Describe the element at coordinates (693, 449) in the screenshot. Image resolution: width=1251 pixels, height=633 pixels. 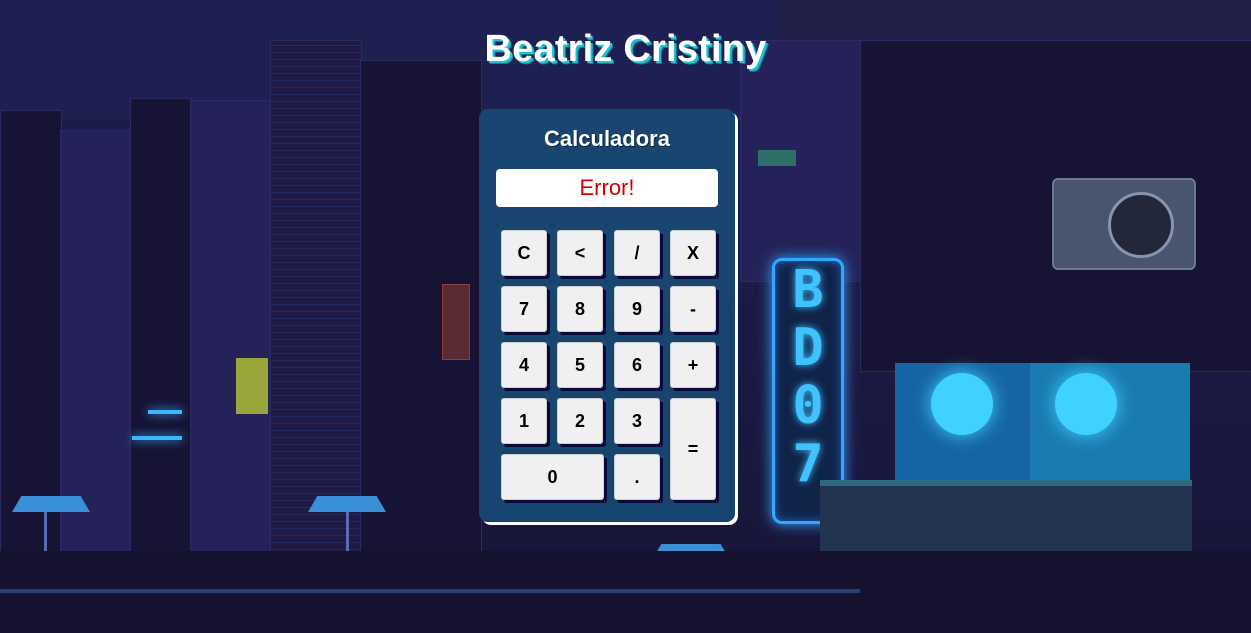
I see `equals-button: =` at that location.